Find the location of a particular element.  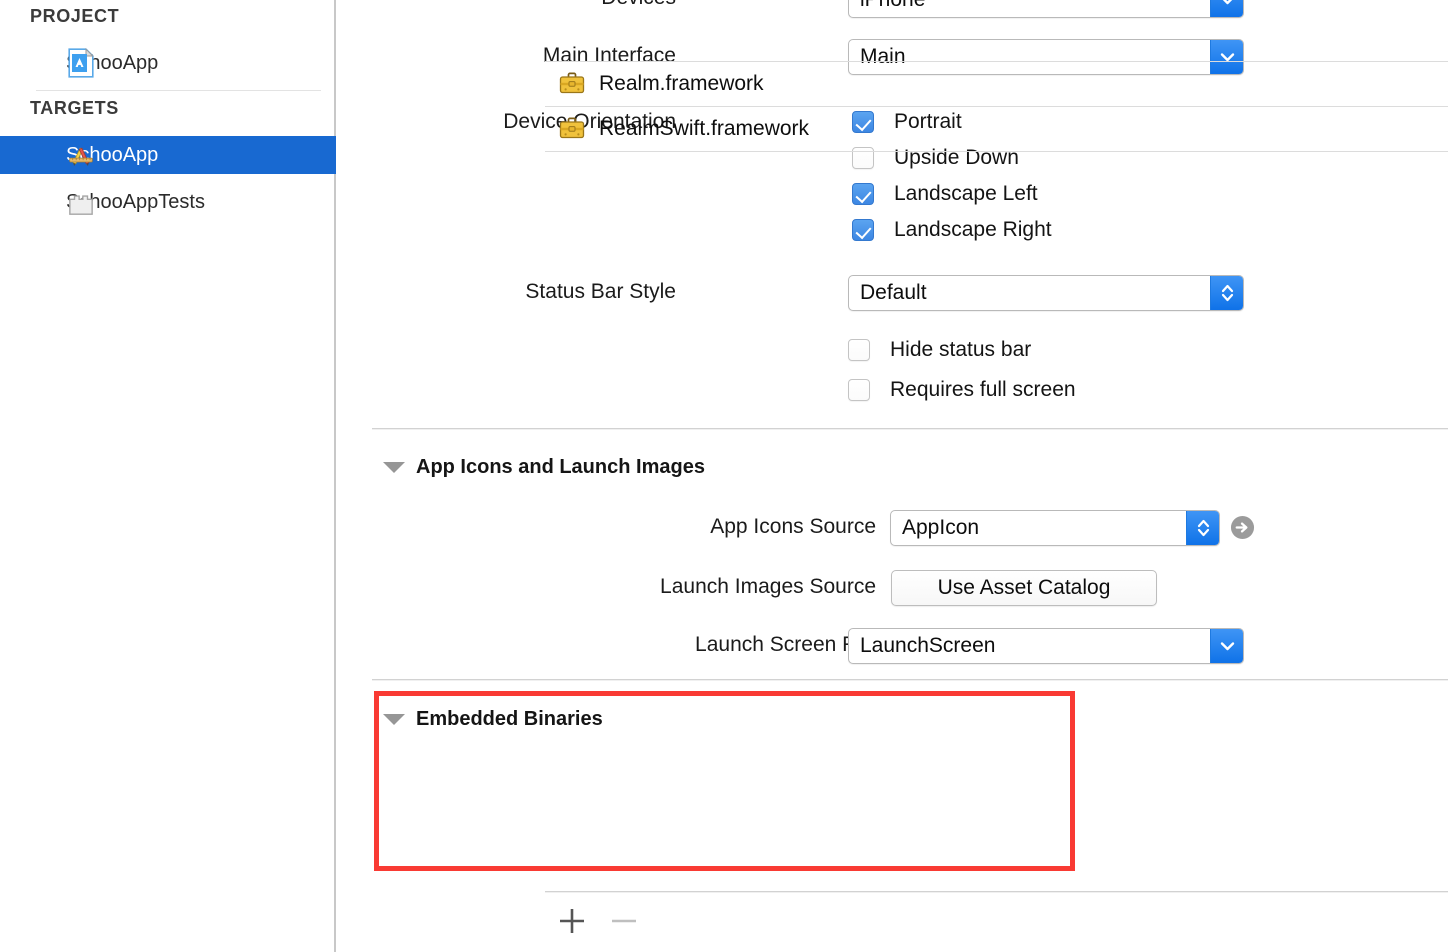

checkbox-row-requires-full-screen: Requires full screen is located at coordinates (962, 390).